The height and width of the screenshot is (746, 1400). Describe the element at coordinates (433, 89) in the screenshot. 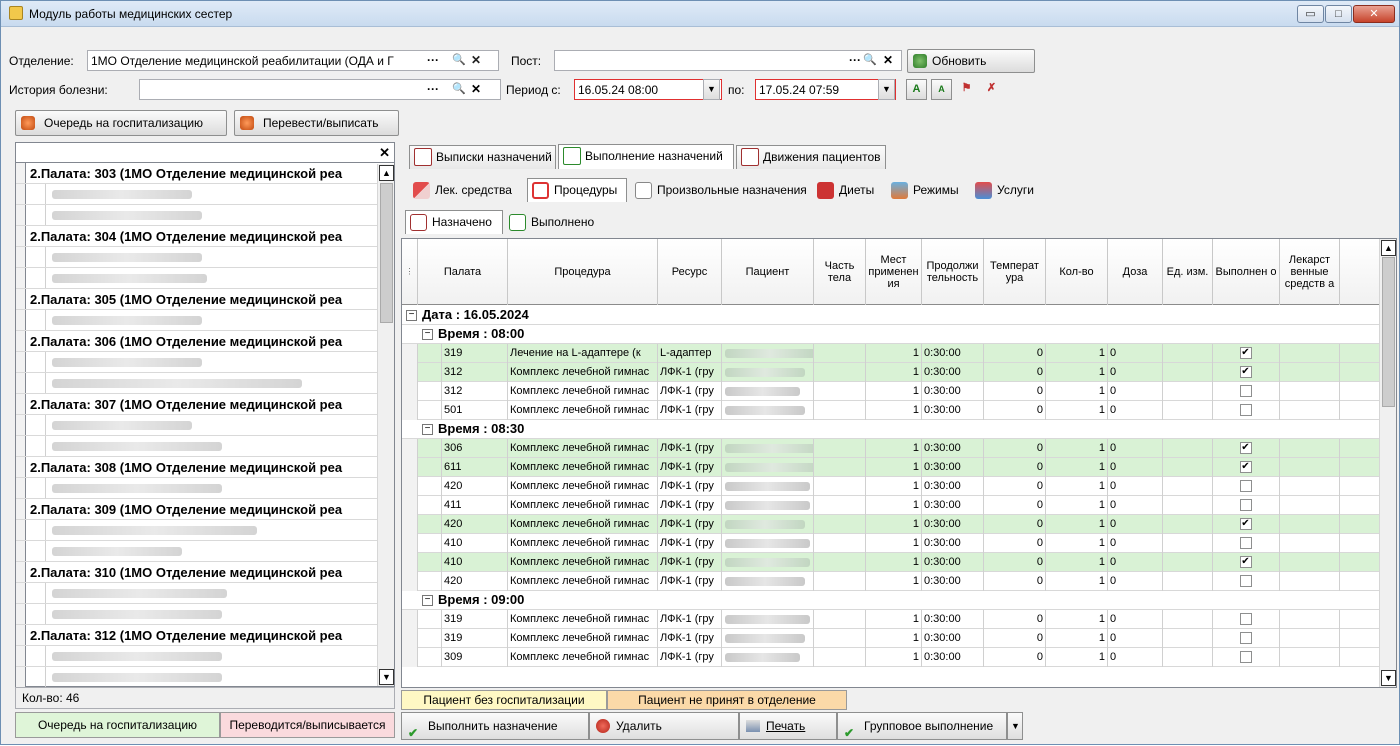

I see `history-dots-icon: ···` at that location.